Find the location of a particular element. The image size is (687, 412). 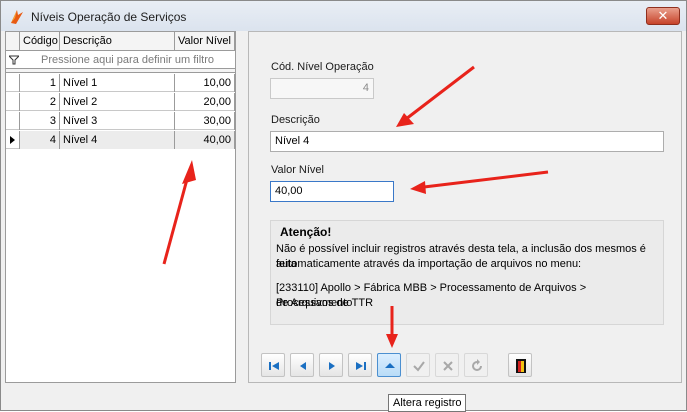

codigo-field: 4 is located at coordinates (322, 88).